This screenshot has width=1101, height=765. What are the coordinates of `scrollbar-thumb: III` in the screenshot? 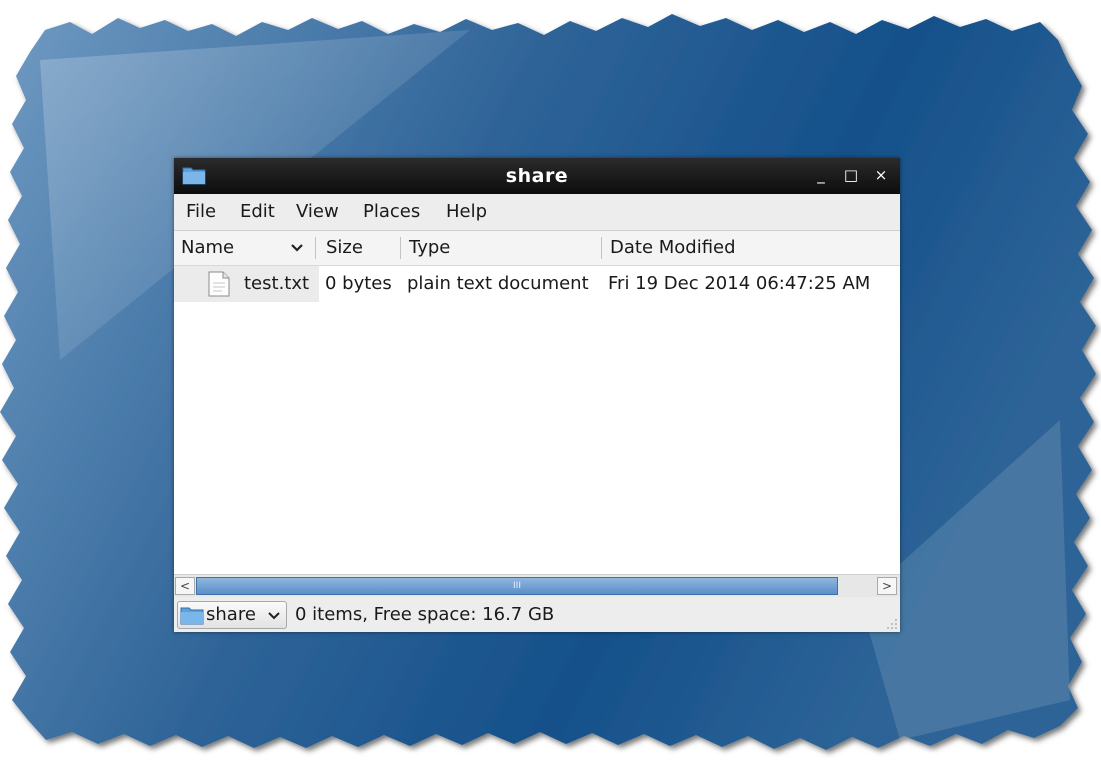 It's located at (517, 586).